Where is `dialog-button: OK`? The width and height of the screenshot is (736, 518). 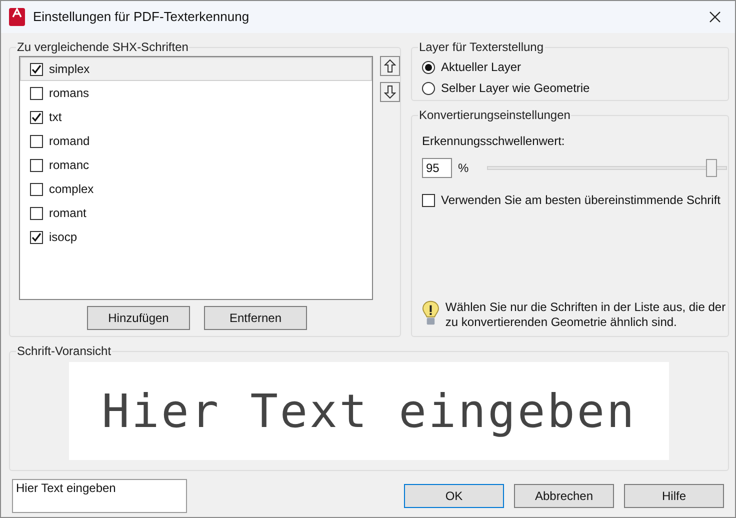 dialog-button: OK is located at coordinates (454, 496).